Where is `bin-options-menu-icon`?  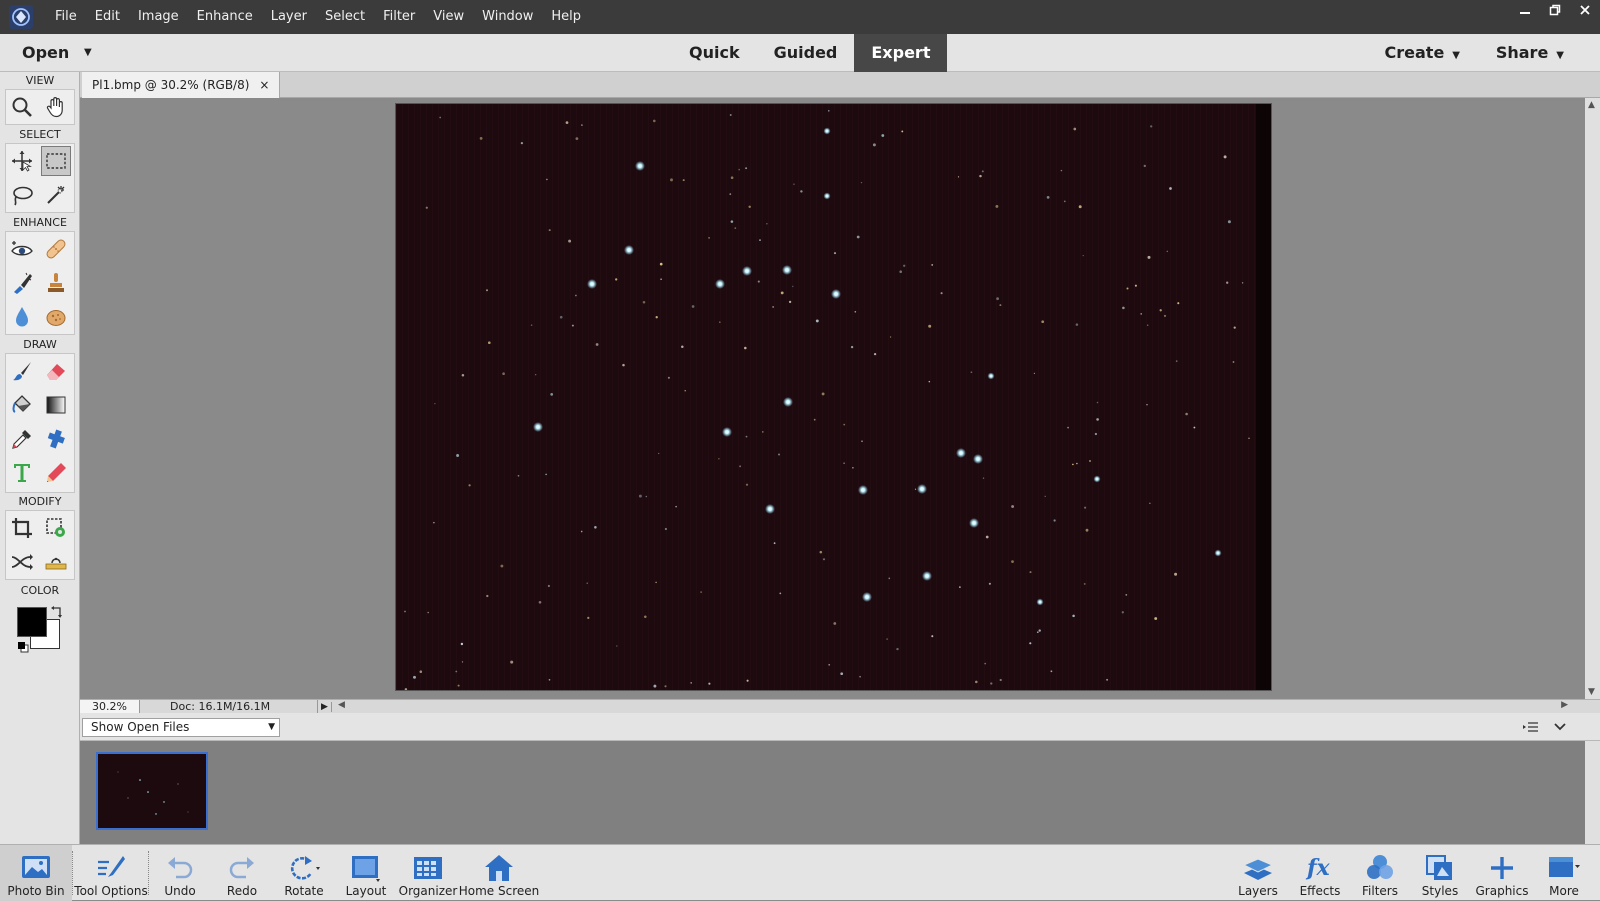
bin-options-menu-icon is located at coordinates (1531, 727).